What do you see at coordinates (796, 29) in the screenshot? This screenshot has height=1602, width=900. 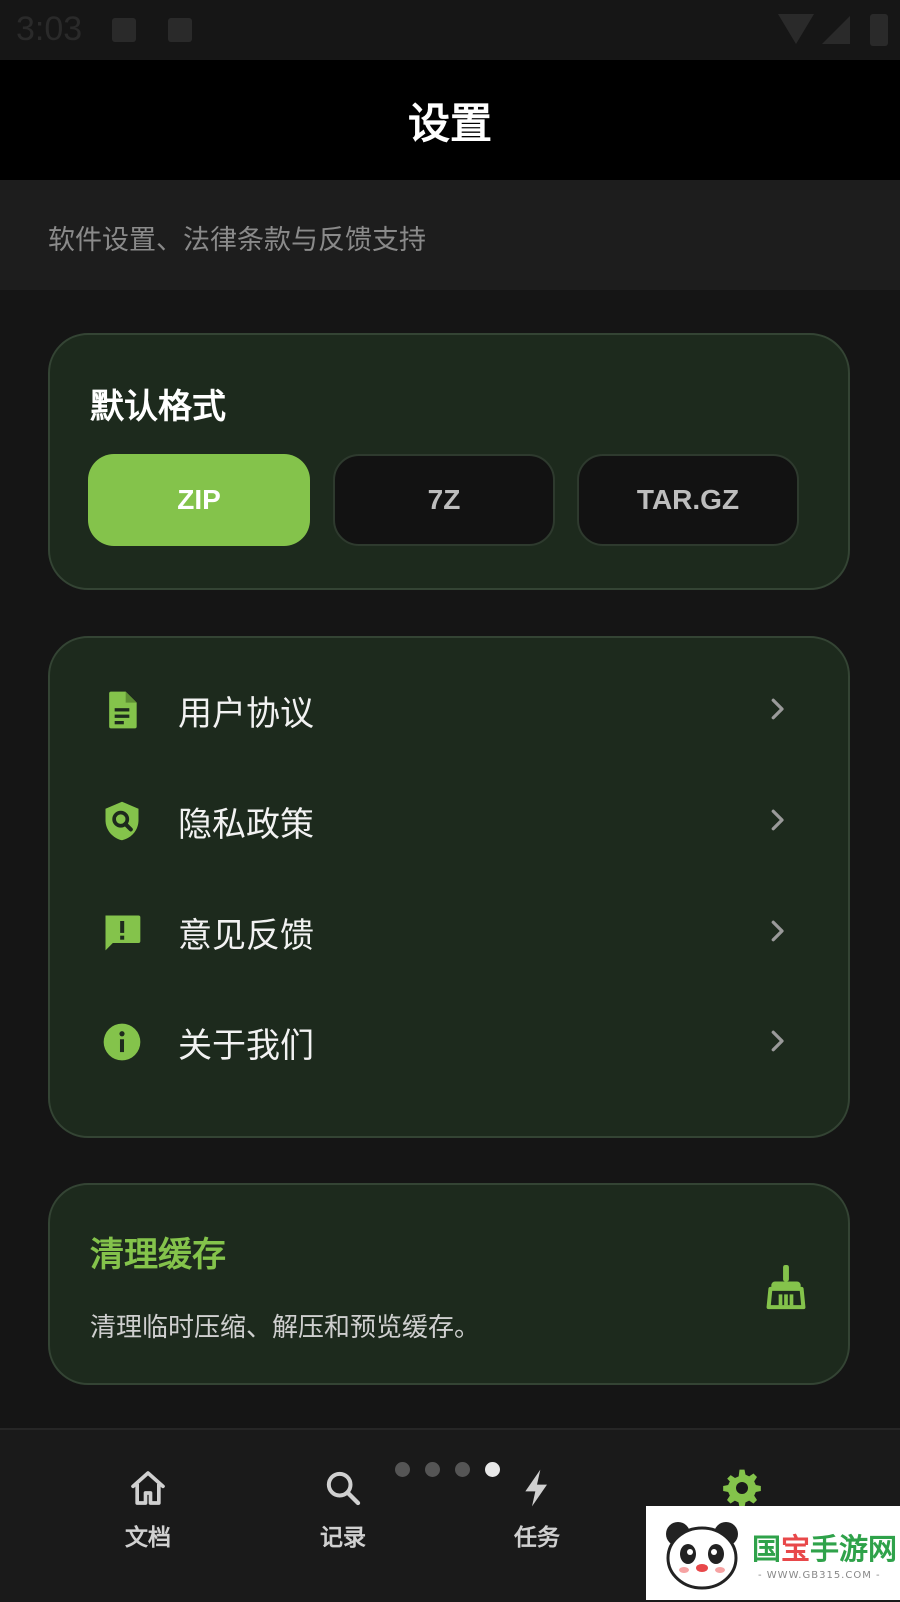 I see `wifi-icon` at bounding box center [796, 29].